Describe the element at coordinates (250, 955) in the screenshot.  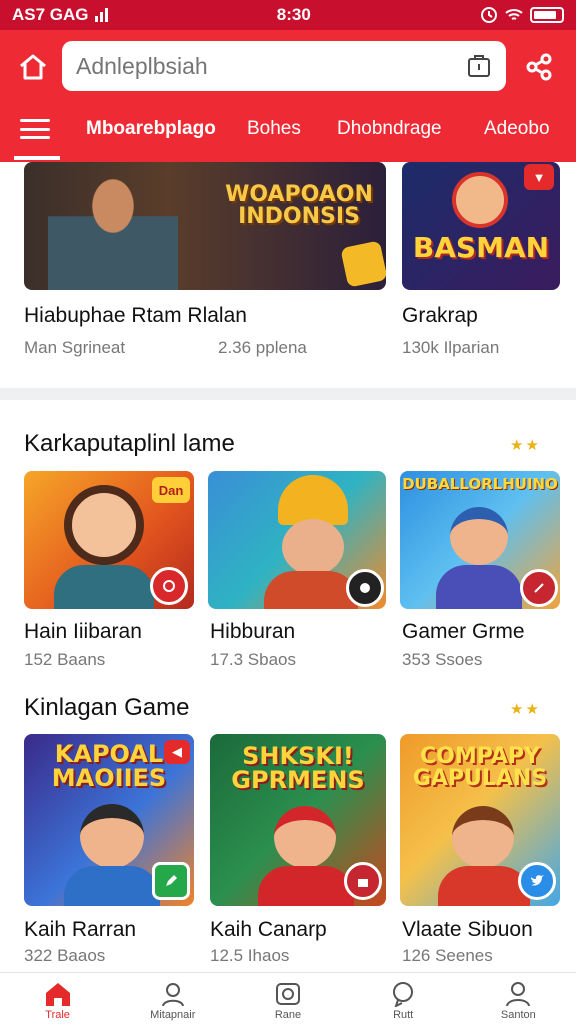
I see `game-meta-2-1: 12.5 Ihaos` at that location.